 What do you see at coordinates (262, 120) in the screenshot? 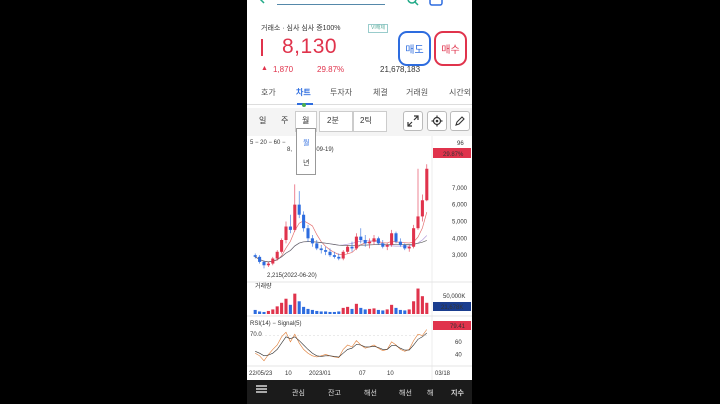
I see `period-day: 일` at bounding box center [262, 120].